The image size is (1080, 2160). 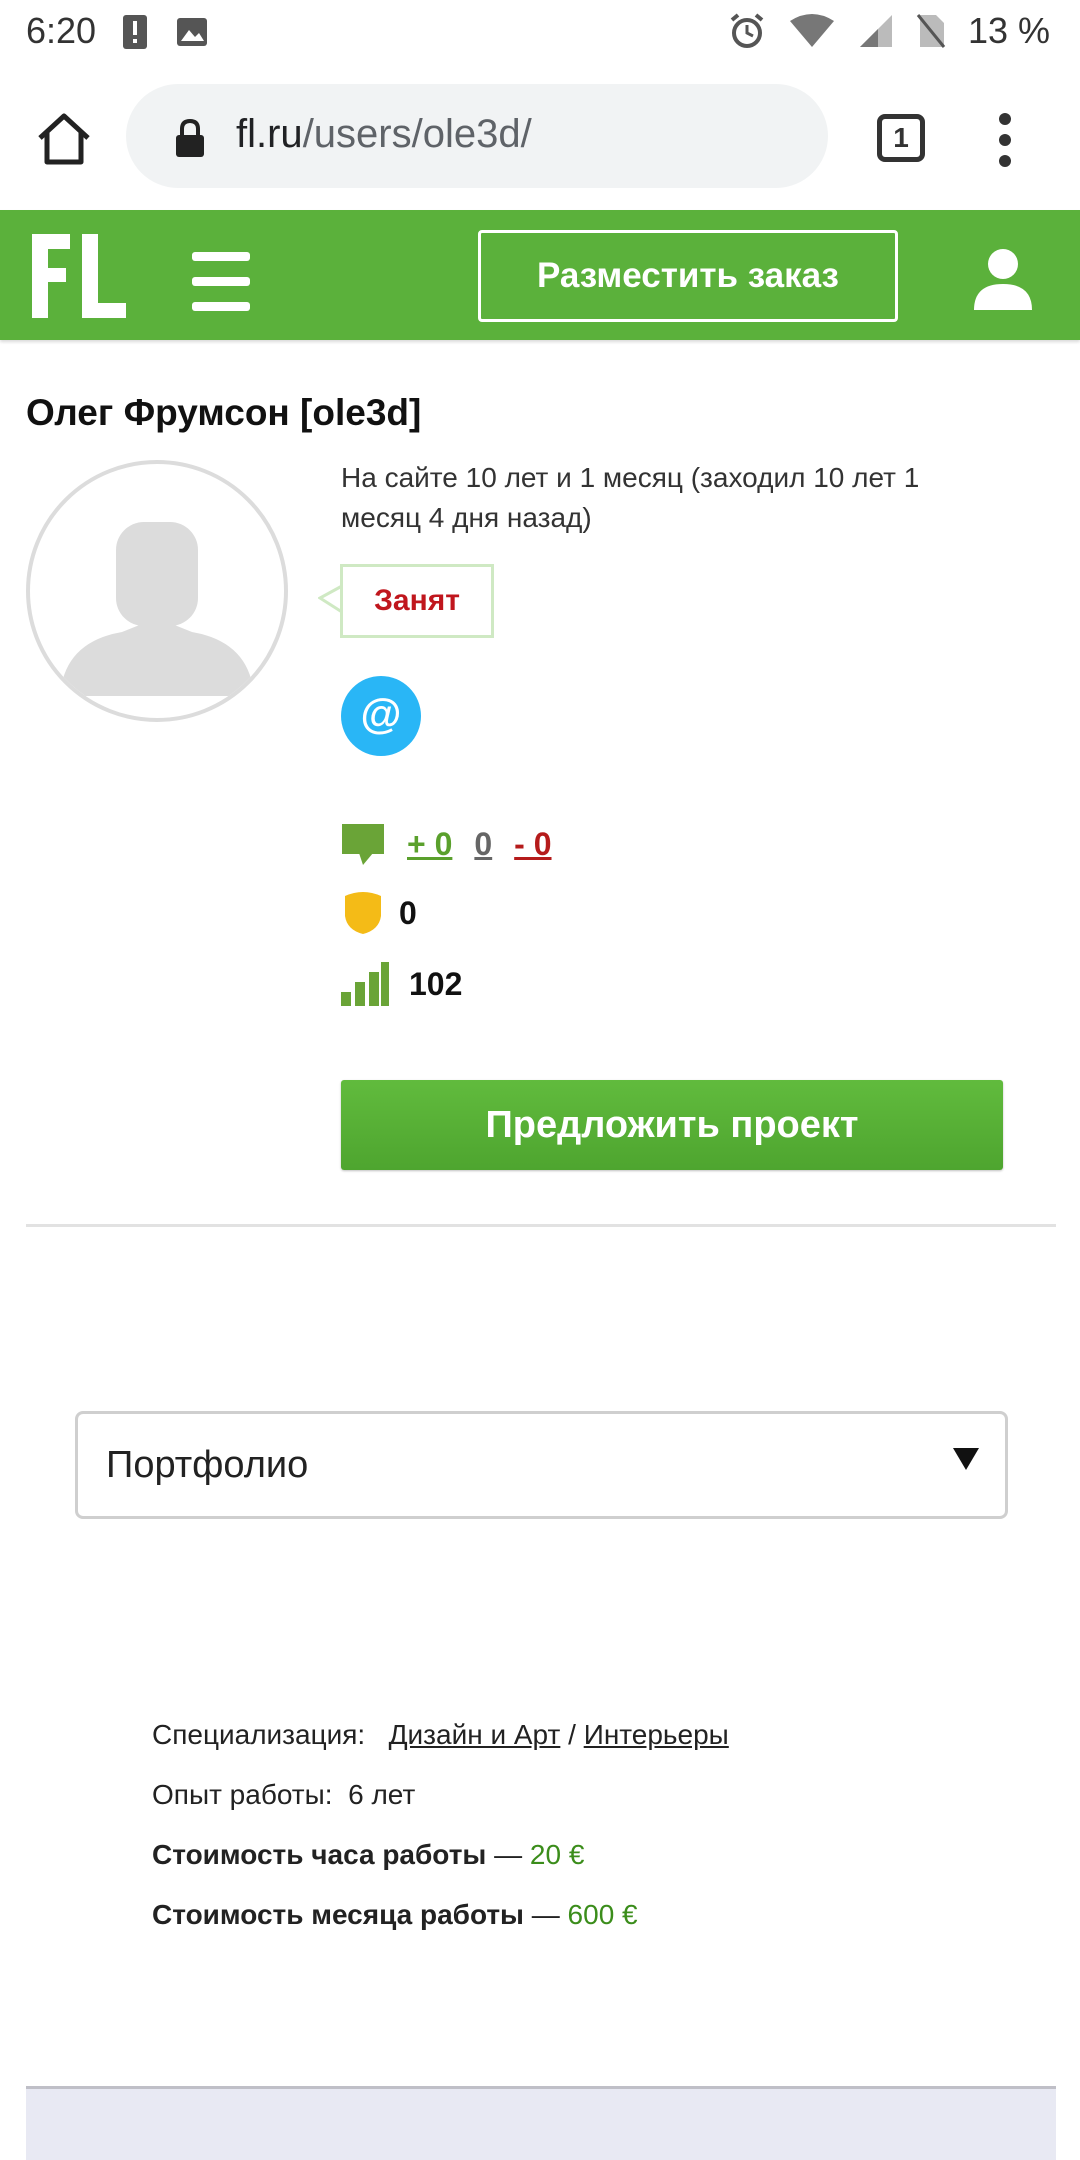 I want to click on experience-label: Опыт работы:, so click(x=242, y=1794).